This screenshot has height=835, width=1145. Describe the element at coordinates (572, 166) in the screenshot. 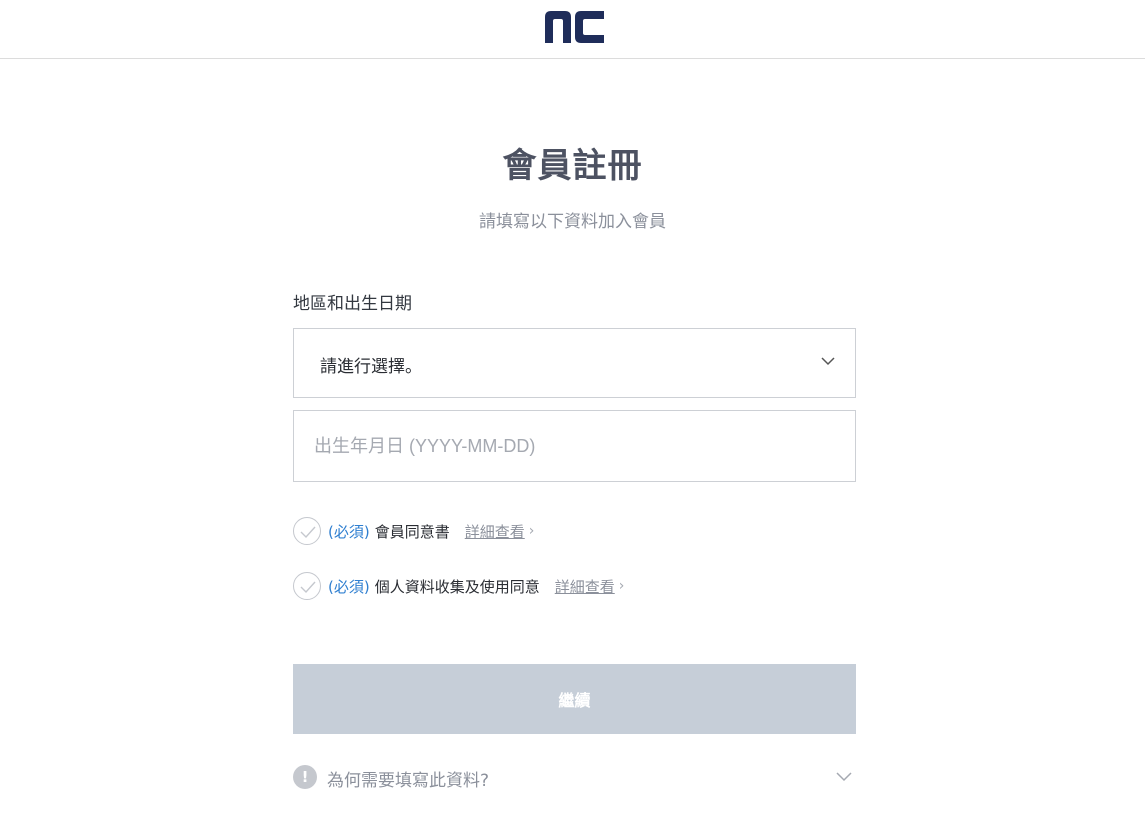

I see `page-title: 會員註冊` at that location.